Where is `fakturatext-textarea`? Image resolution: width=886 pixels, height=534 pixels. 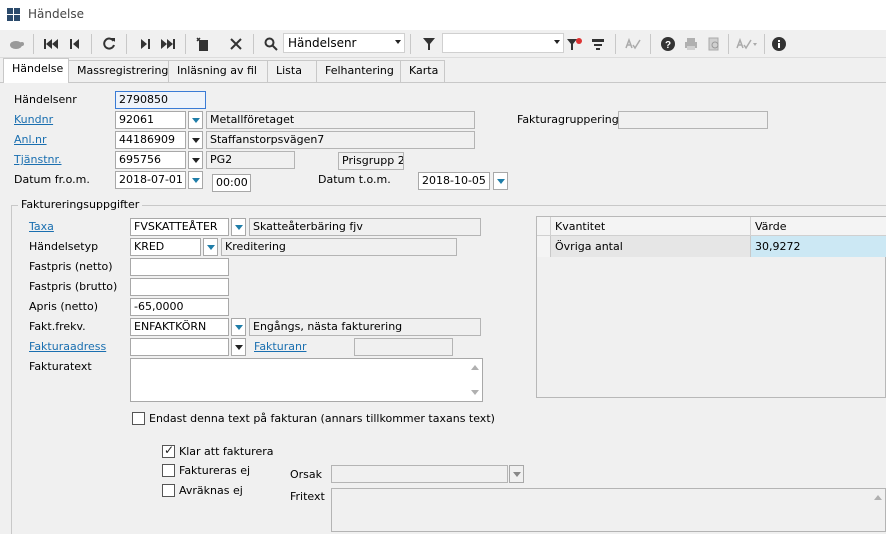 fakturatext-textarea is located at coordinates (306, 380).